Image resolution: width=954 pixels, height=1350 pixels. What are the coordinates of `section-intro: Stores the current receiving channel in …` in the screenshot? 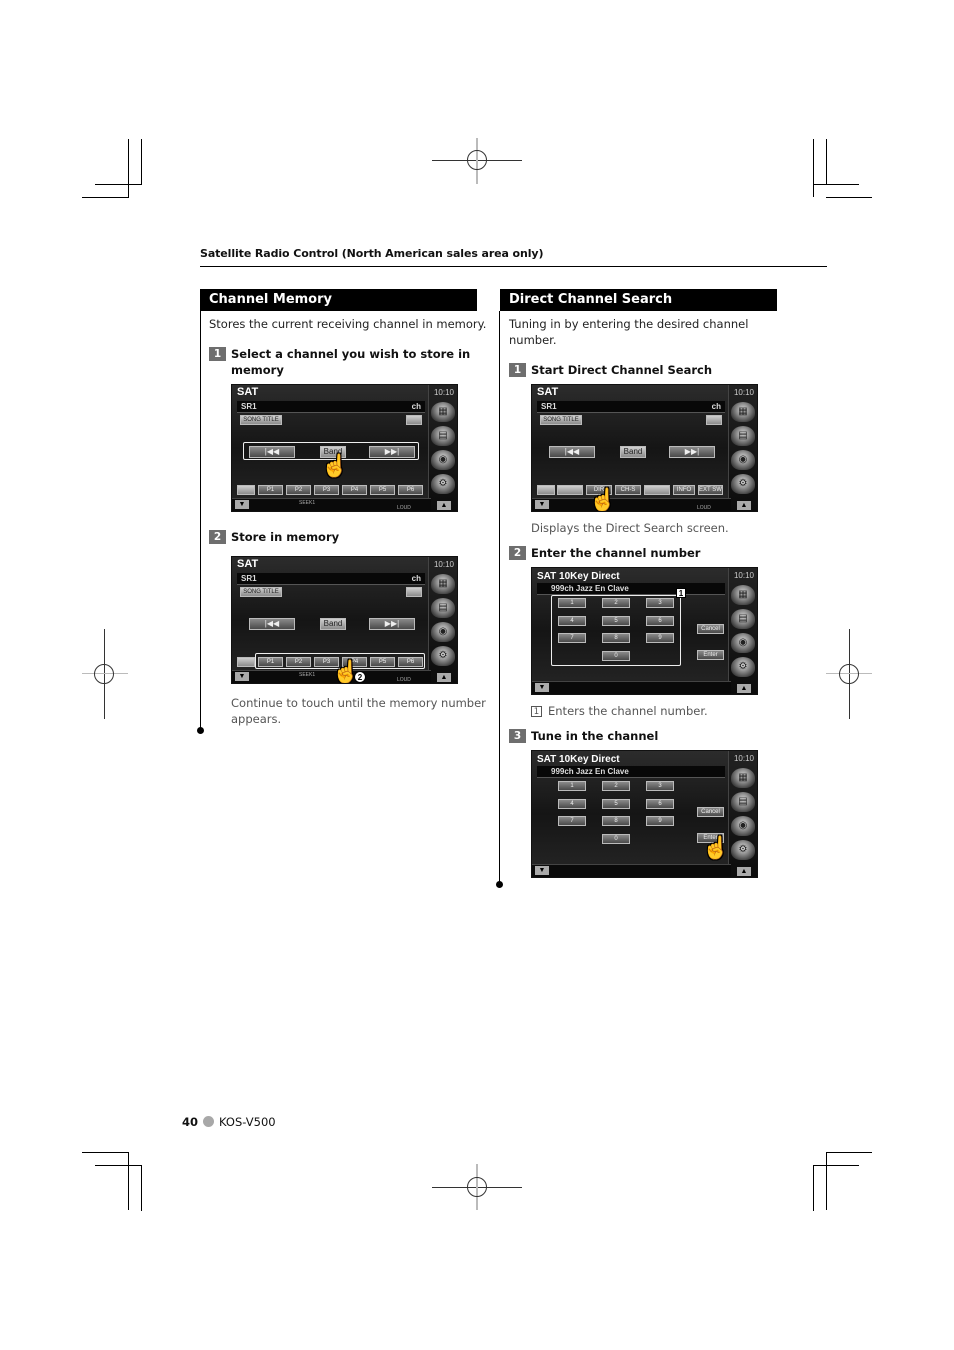 It's located at (348, 324).